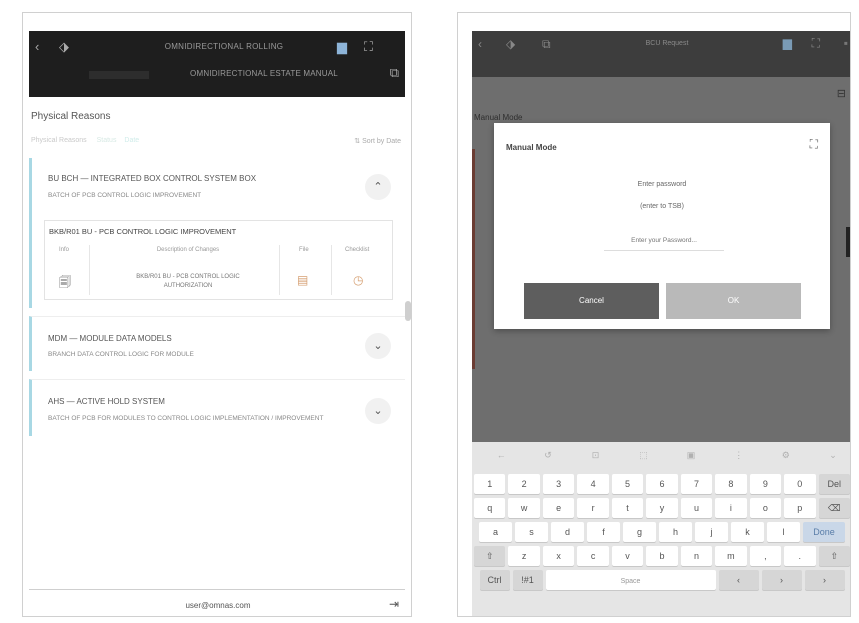 Image resolution: width=859 pixels, height=623 pixels. I want to click on key: k, so click(747, 532).